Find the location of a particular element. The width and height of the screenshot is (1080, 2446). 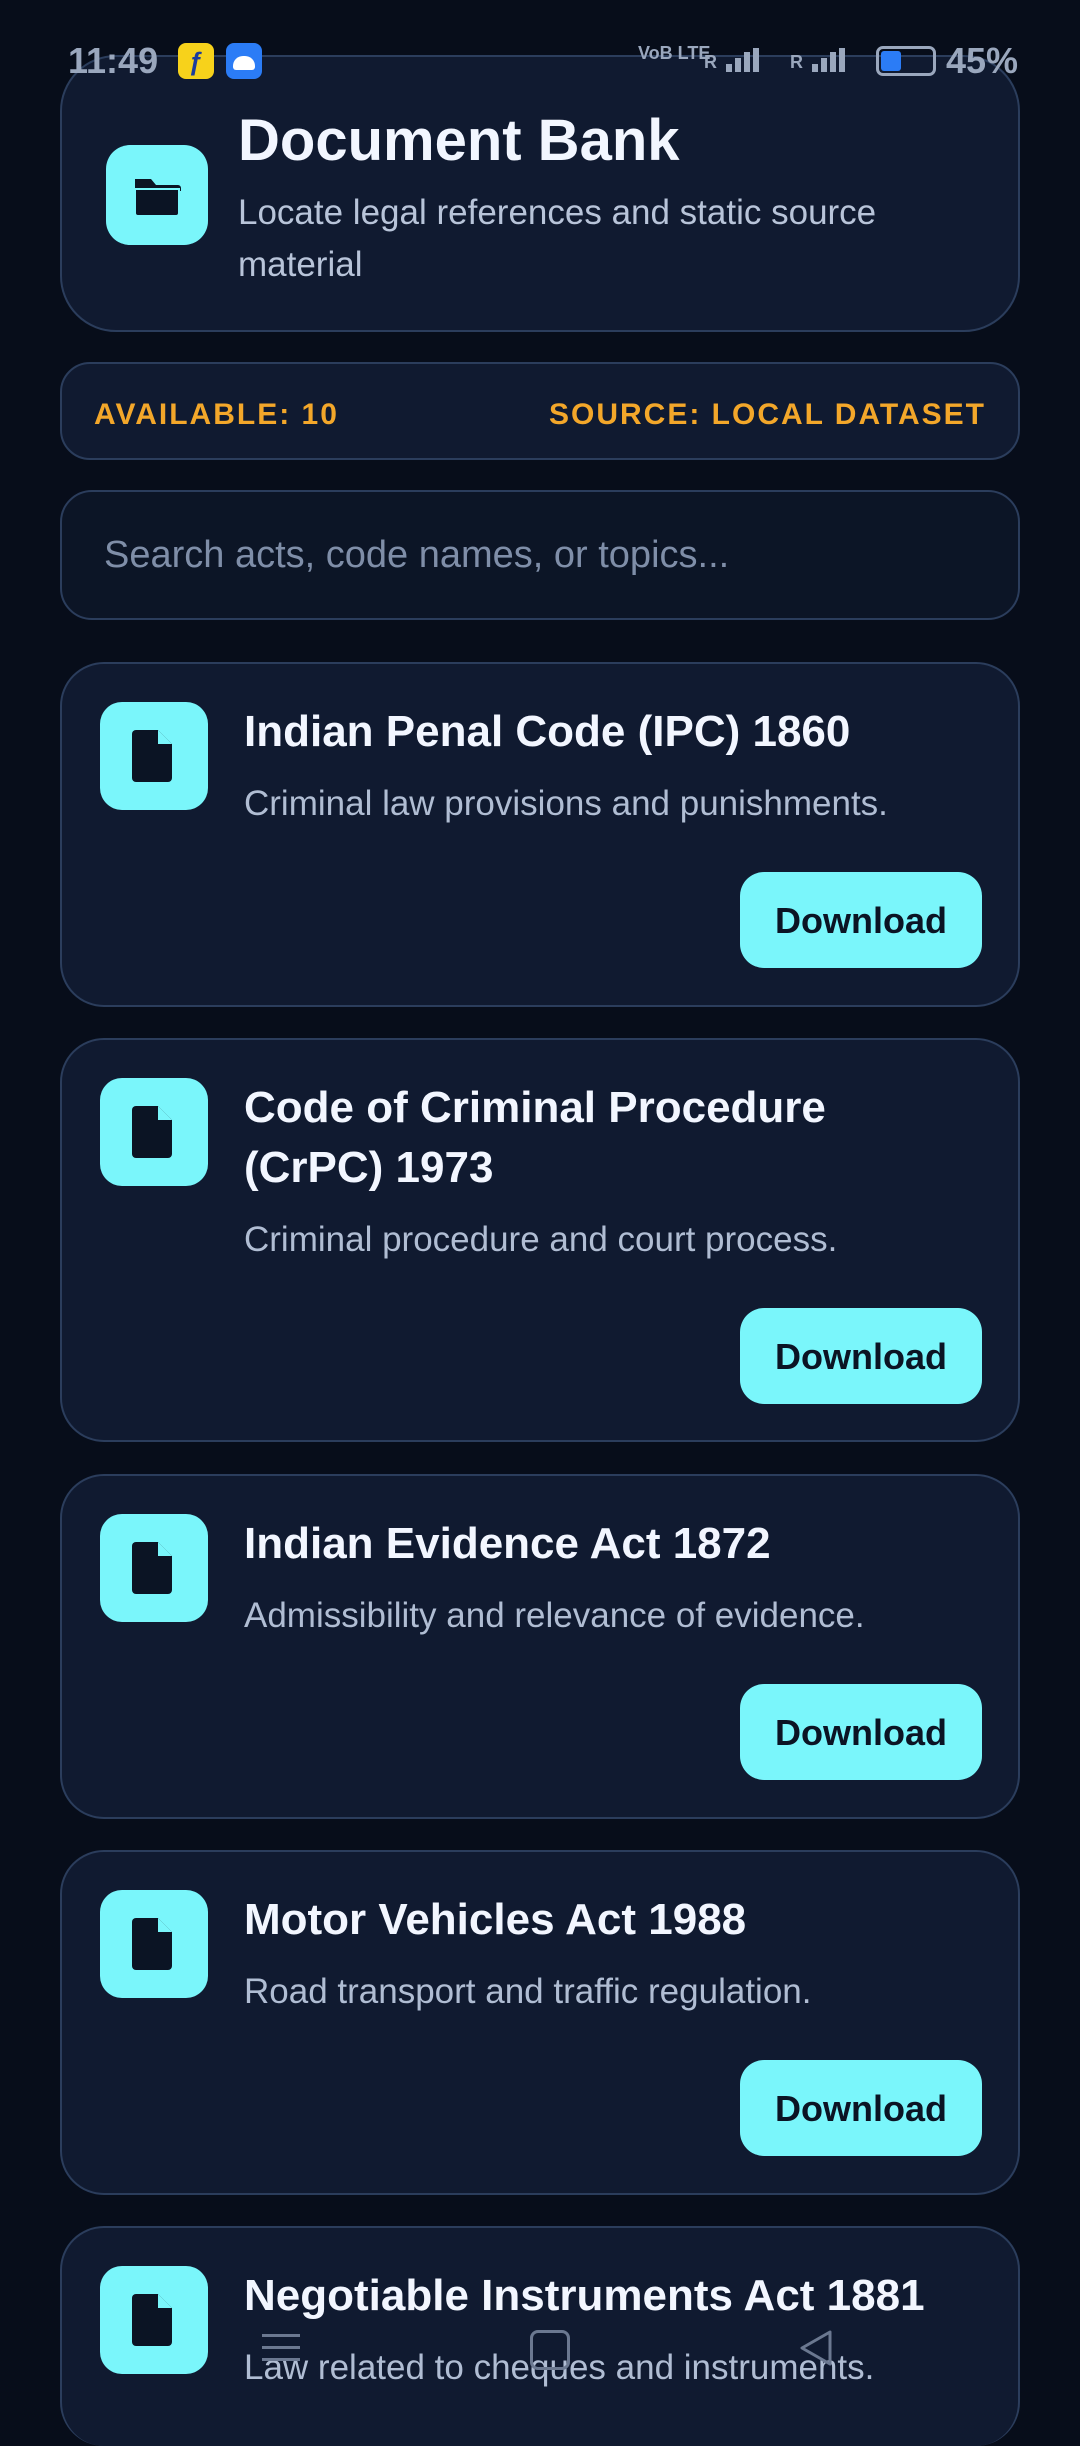

back-icon is located at coordinates (816, 2350).